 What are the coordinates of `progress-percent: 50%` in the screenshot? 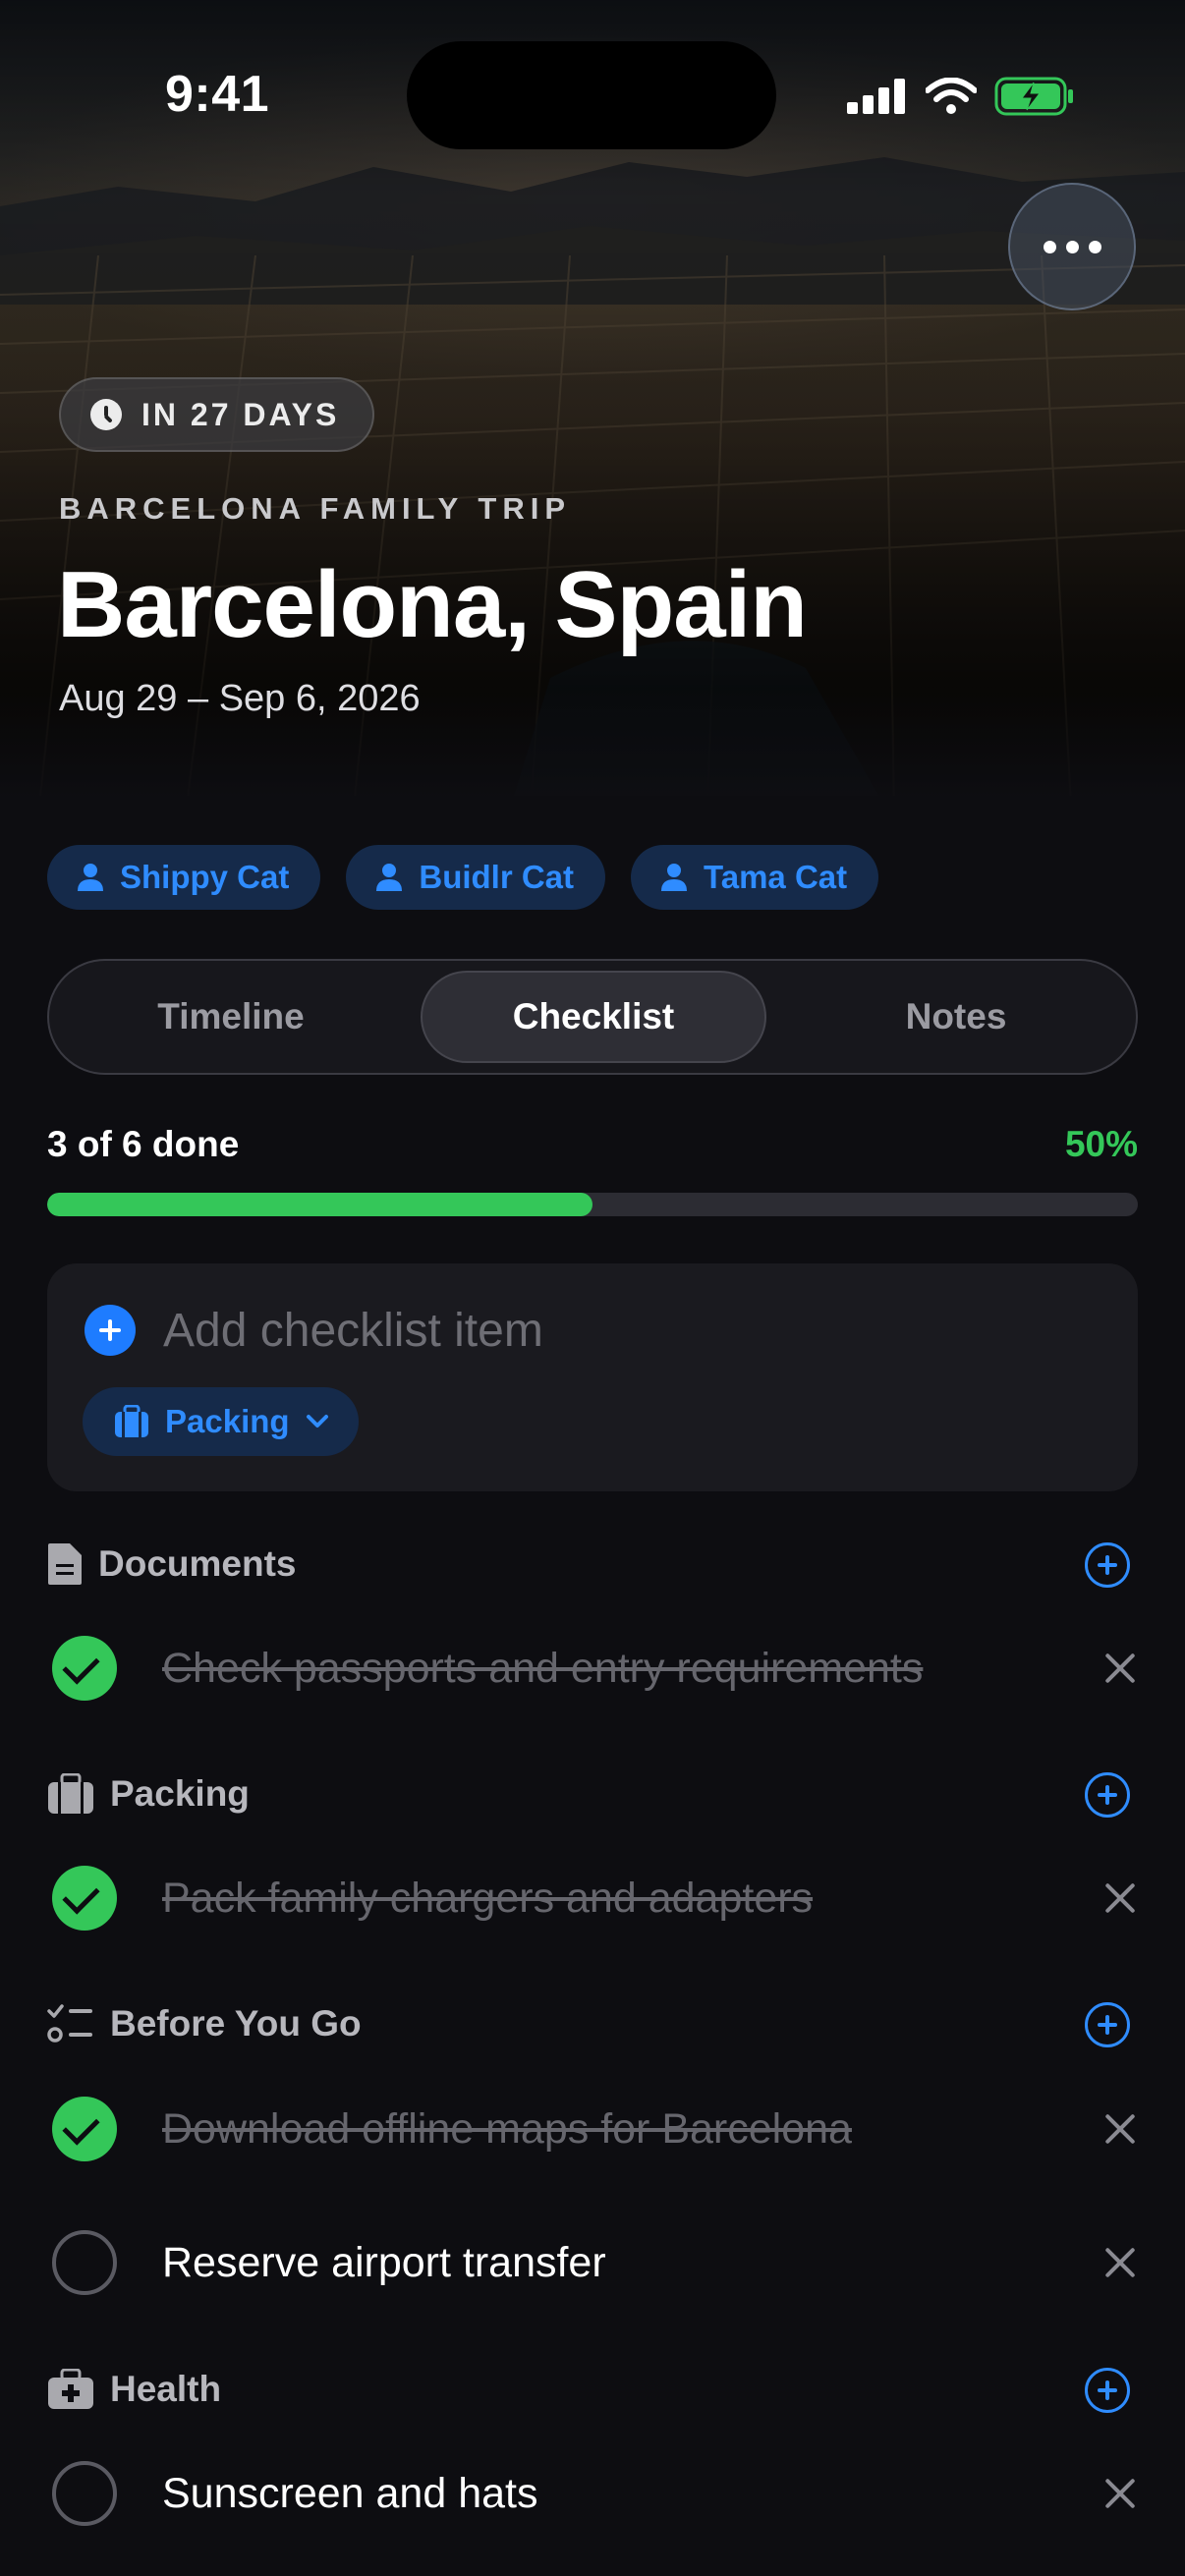 It's located at (1101, 1144).